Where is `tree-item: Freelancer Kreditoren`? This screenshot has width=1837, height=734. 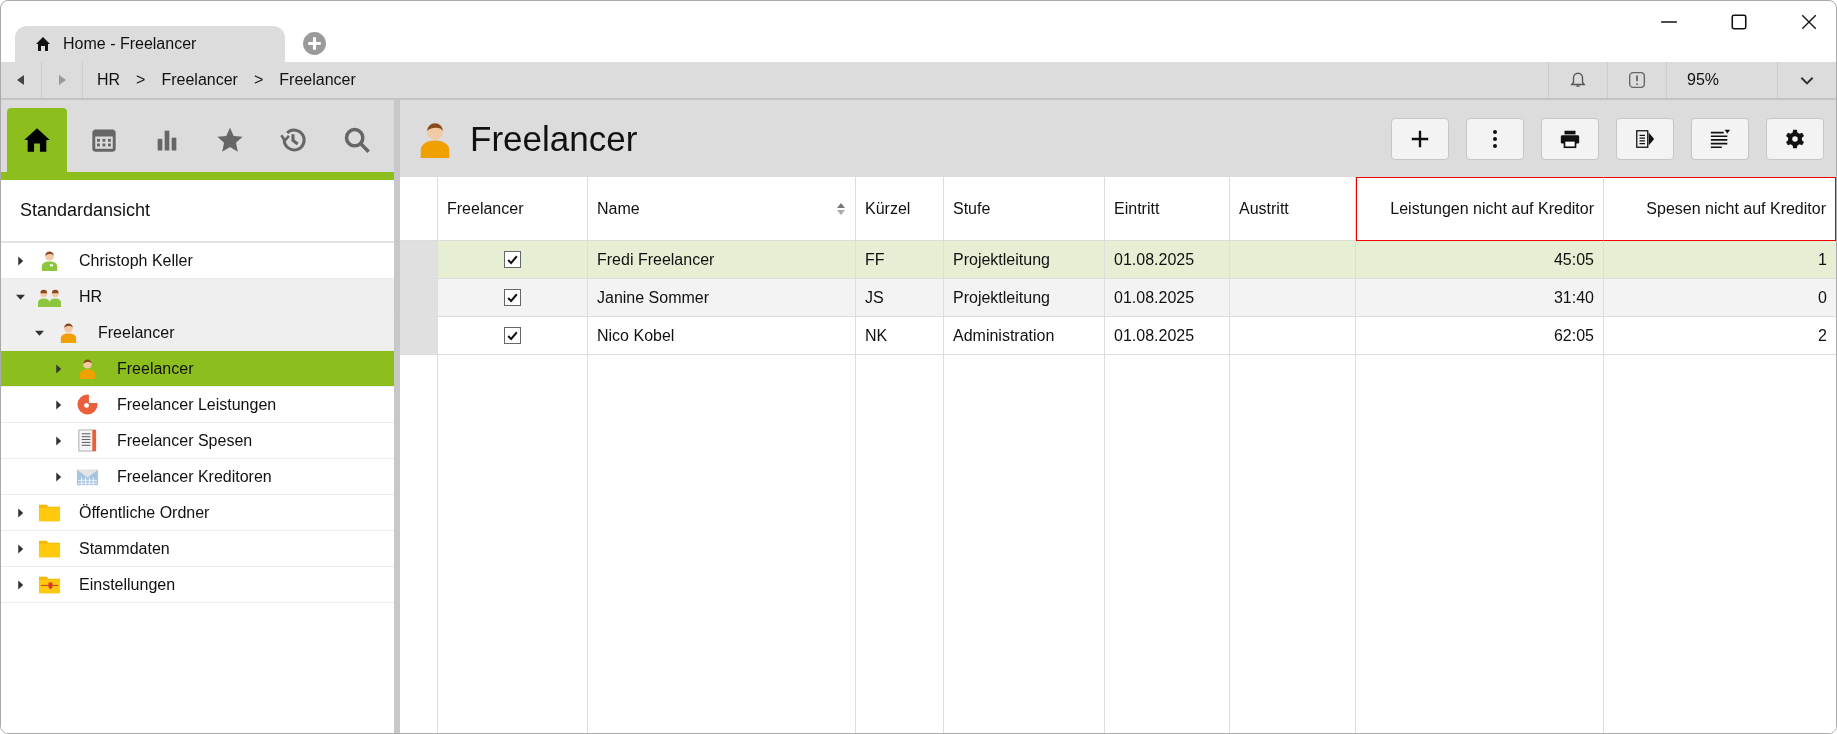 tree-item: Freelancer Kreditoren is located at coordinates (197, 477).